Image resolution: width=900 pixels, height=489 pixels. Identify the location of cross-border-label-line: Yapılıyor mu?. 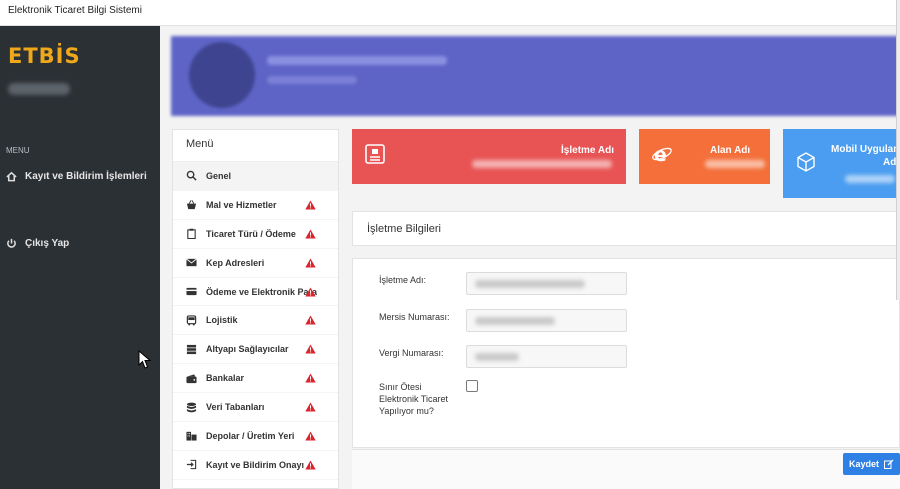
(406, 411).